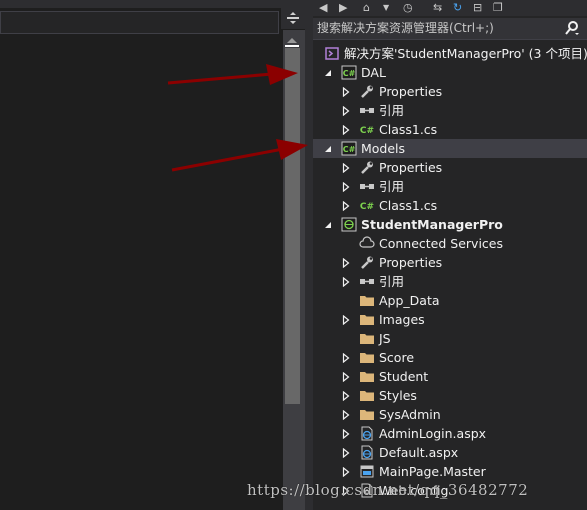  I want to click on tree-item: Images, so click(450, 319).